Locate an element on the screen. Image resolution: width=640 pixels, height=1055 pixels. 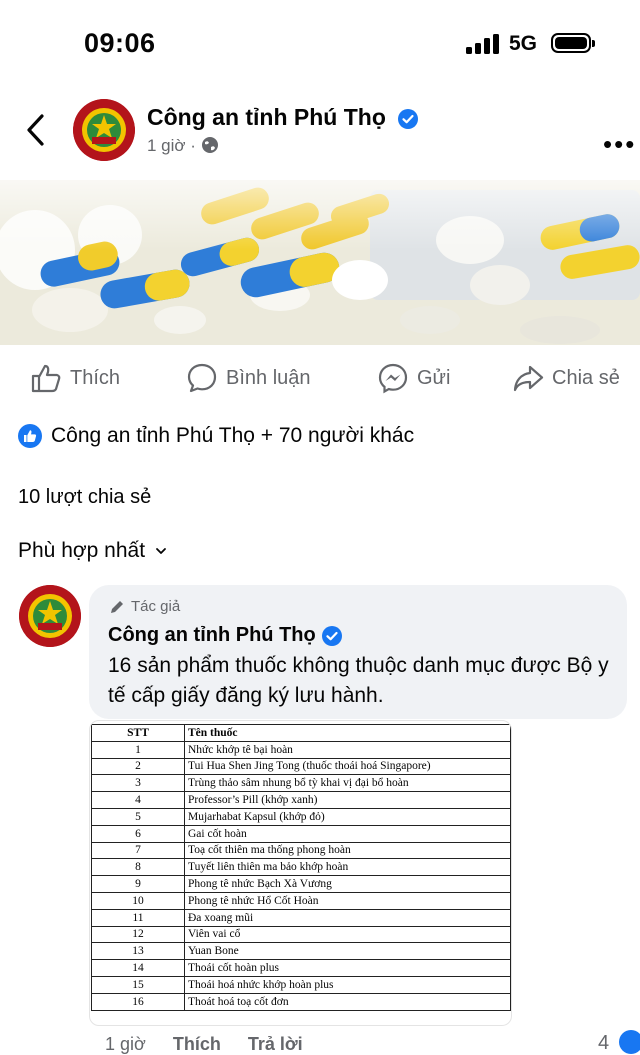
share-button: Chia sẻ is located at coordinates (566, 378).